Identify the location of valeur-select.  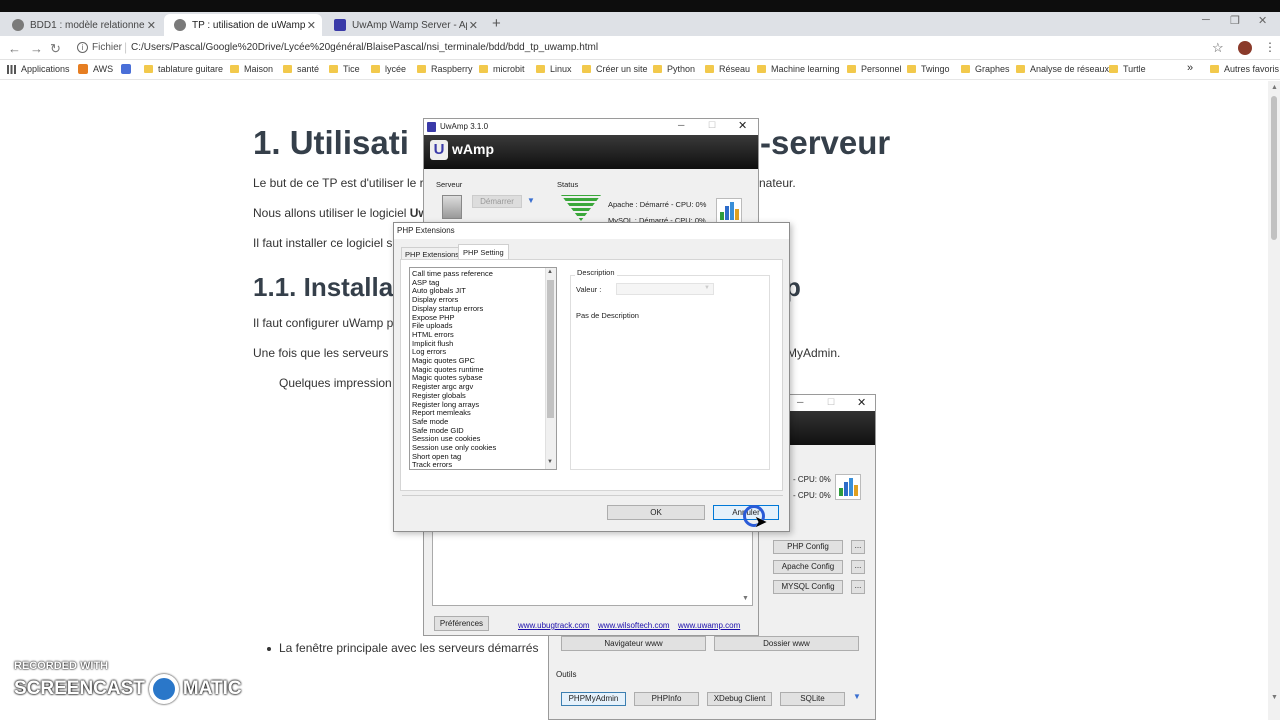
(665, 289).